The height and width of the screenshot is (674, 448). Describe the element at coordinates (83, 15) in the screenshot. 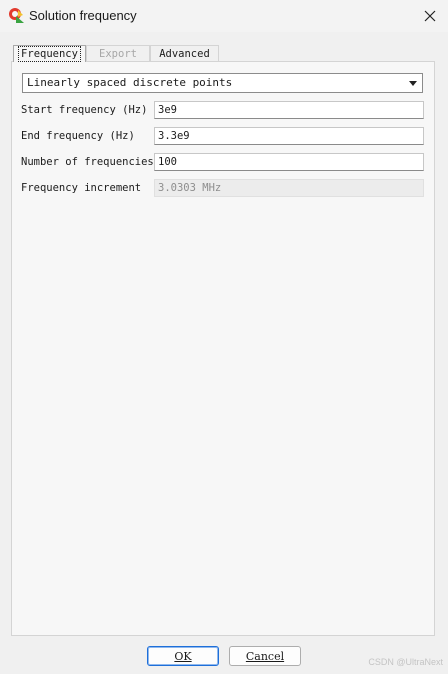

I see `window-title: Solution frequency` at that location.